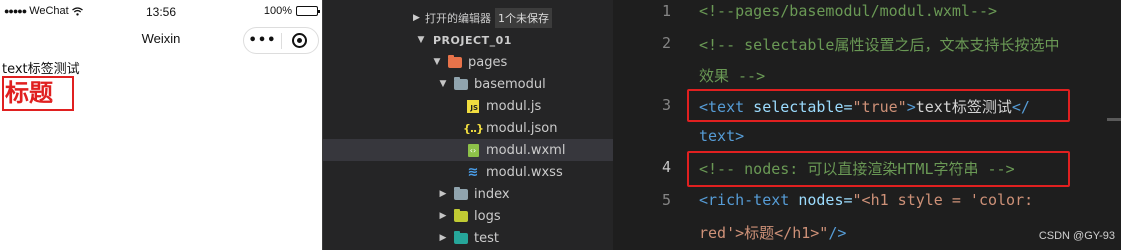  I want to click on project-header: ▼ PROJECT_01, so click(468, 40).